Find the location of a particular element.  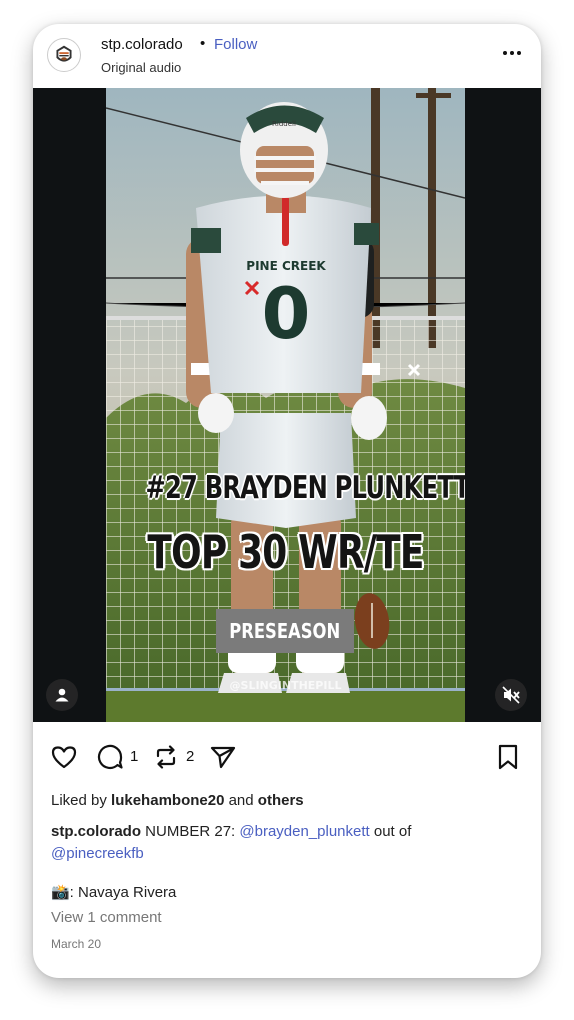

post-date: March 20 is located at coordinates (76, 944).